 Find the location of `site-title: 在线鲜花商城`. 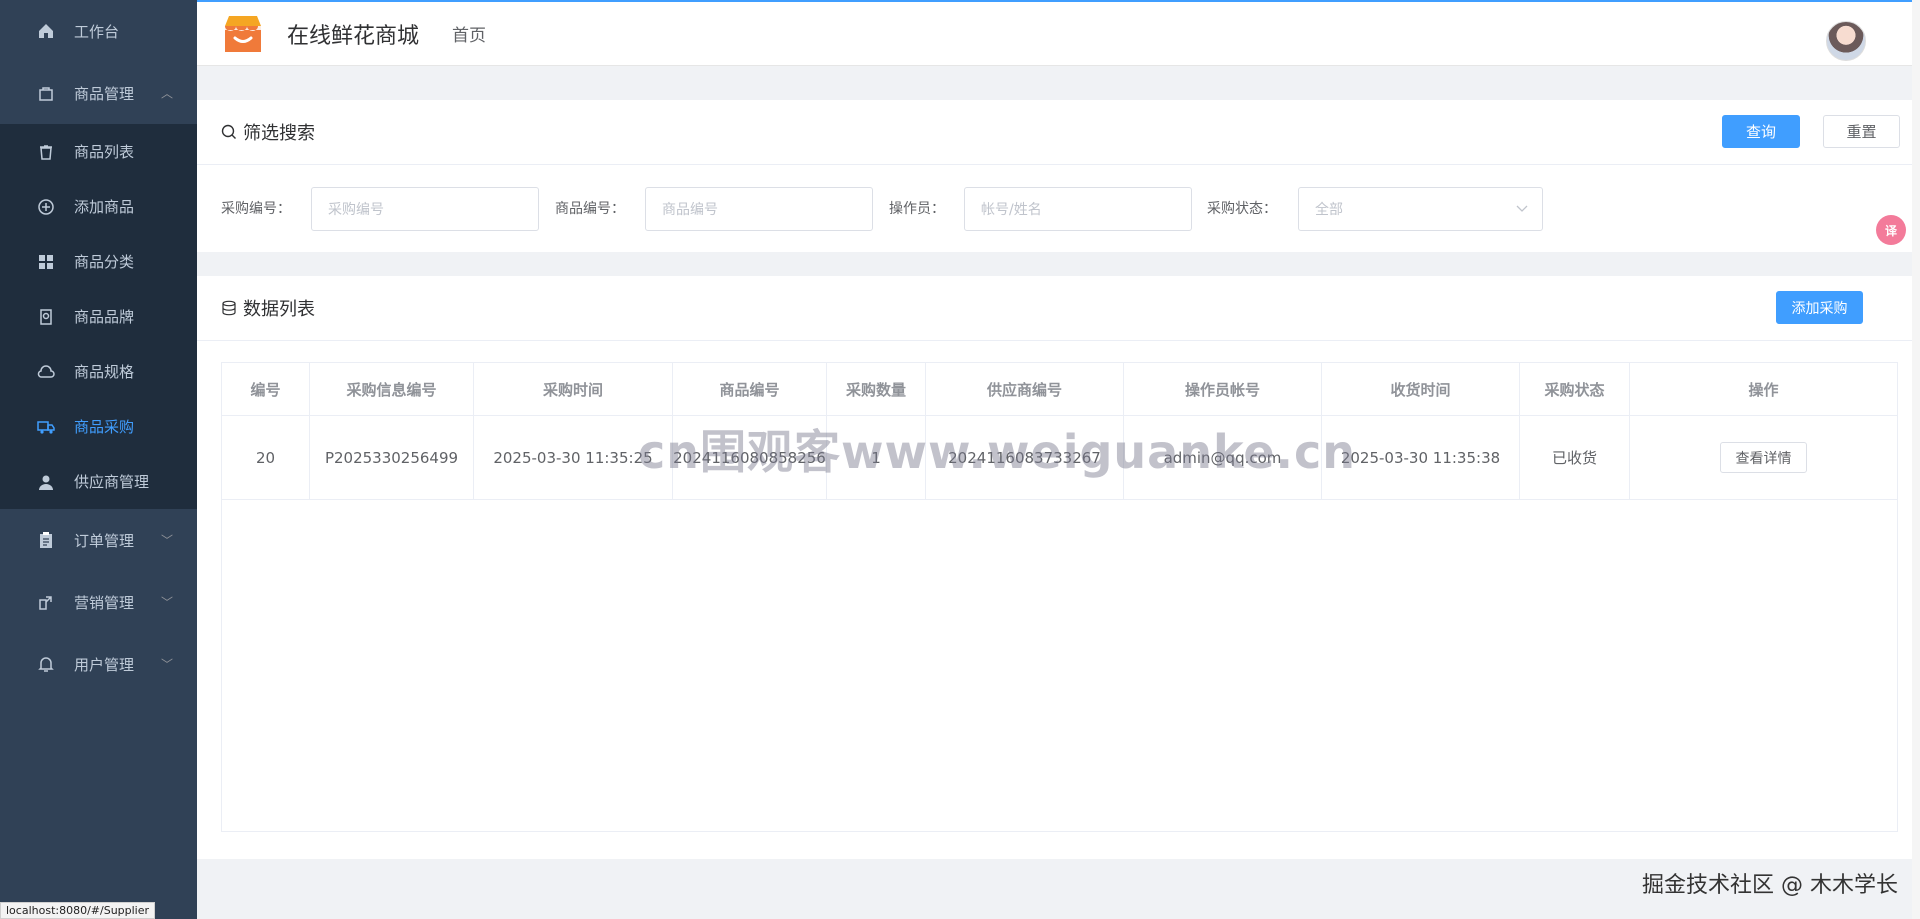

site-title: 在线鲜花商城 is located at coordinates (353, 36).